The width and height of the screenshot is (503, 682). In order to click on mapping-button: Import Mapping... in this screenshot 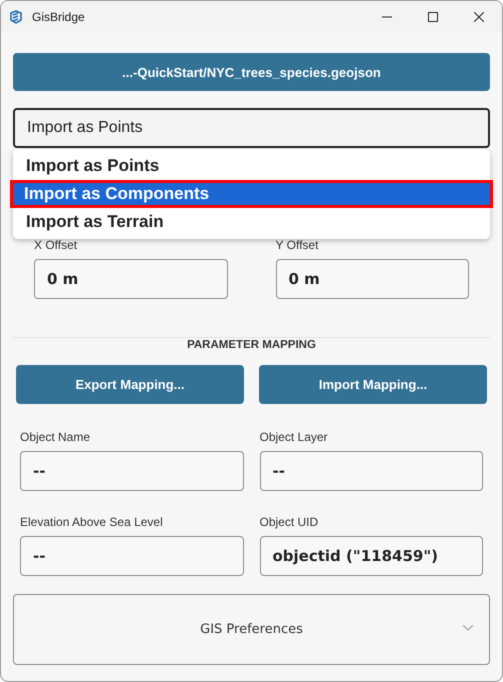, I will do `click(373, 384)`.